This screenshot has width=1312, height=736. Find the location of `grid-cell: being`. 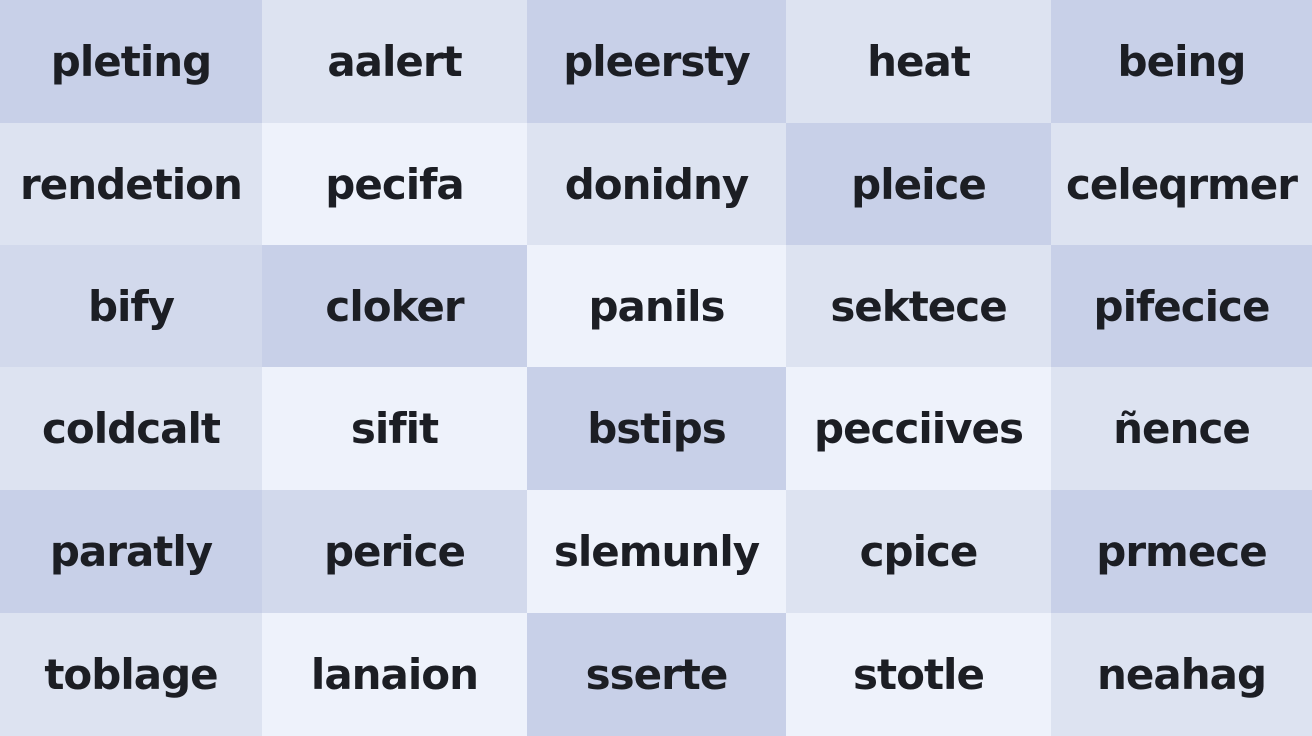

grid-cell: being is located at coordinates (1181, 61).